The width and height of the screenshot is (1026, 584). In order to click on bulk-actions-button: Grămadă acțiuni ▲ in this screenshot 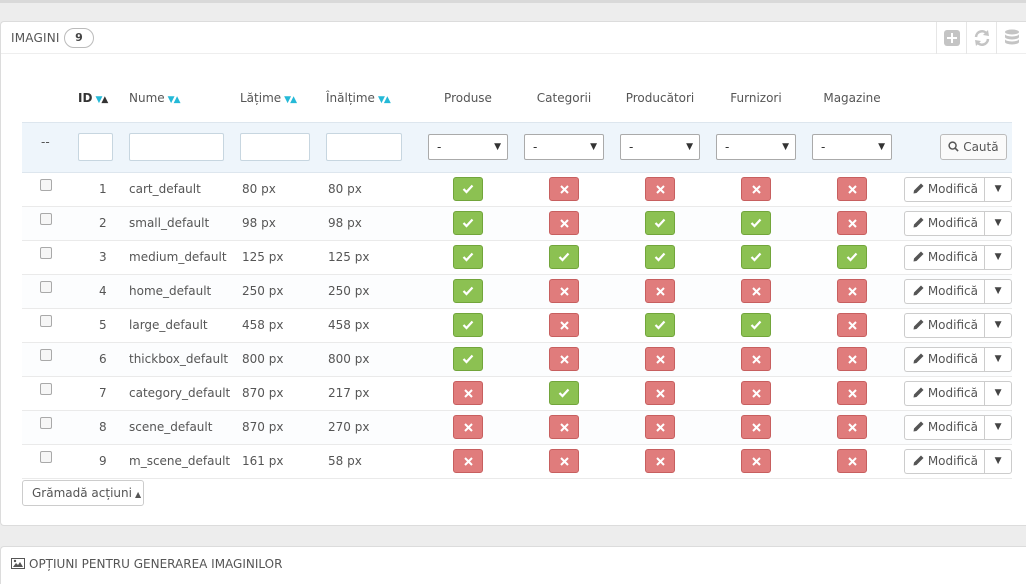, I will do `click(83, 493)`.